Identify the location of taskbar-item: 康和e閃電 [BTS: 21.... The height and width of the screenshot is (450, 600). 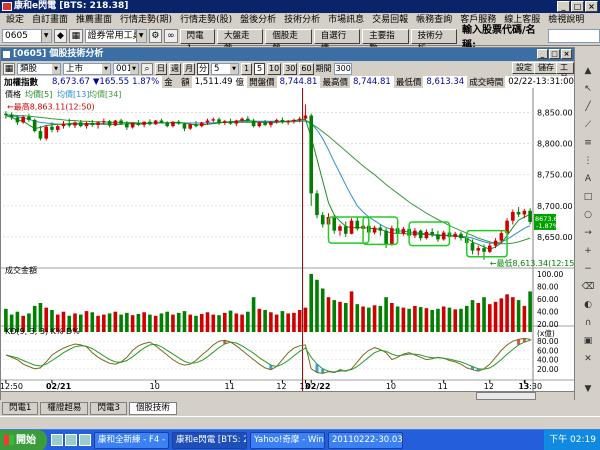
(209, 440).